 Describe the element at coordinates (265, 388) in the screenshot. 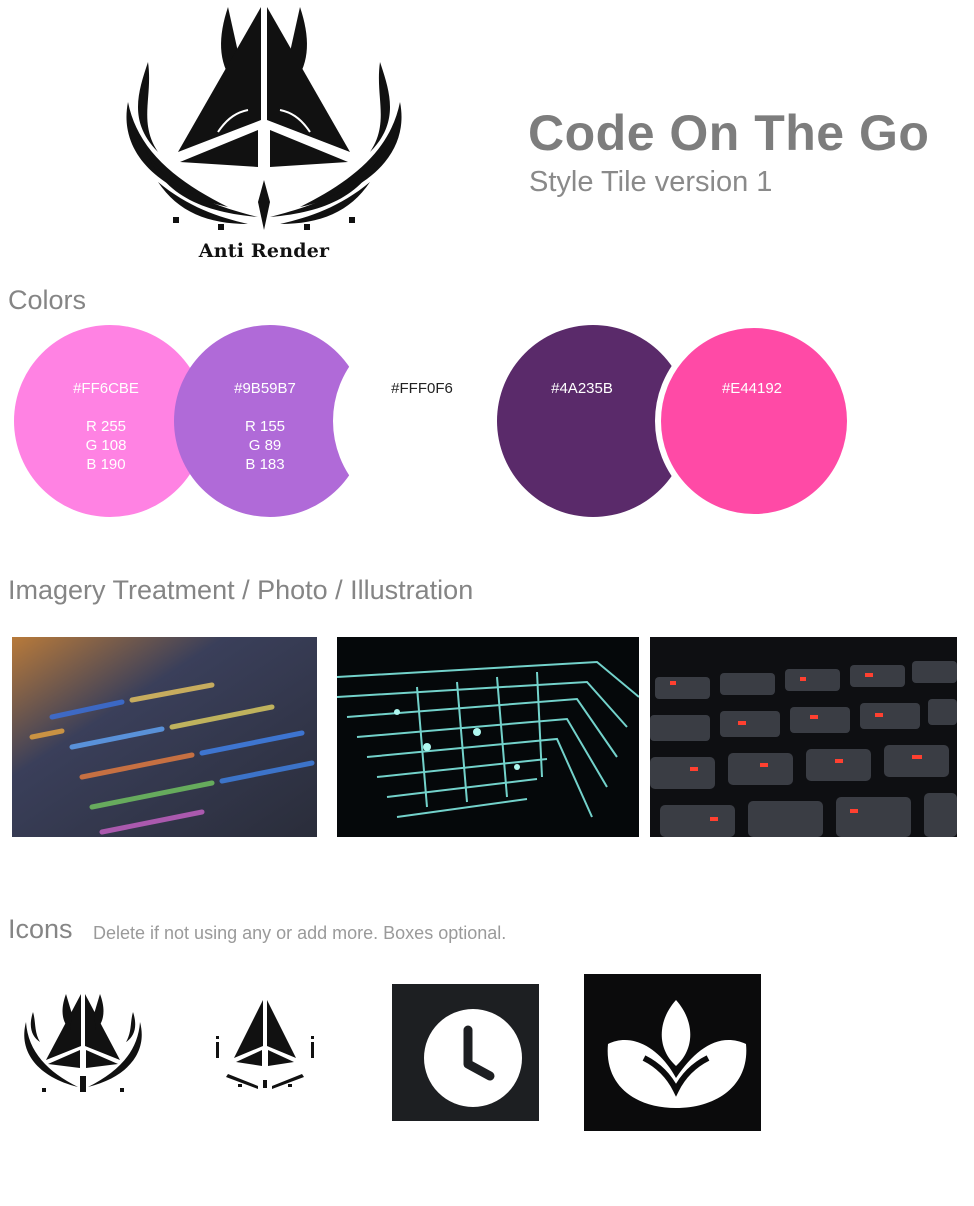

I see `swatch-2-hex: #9B59B7` at that location.